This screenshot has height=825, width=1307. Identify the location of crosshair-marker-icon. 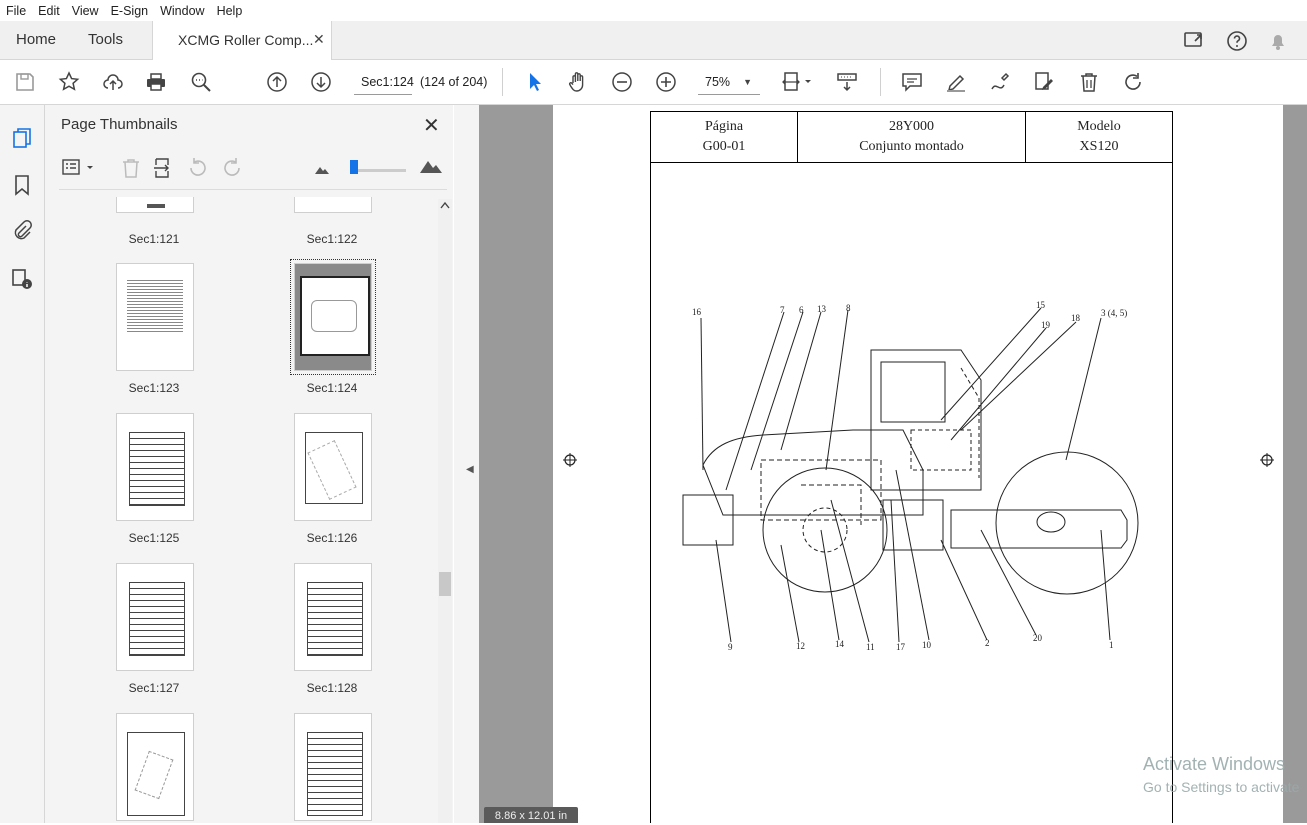
(570, 460).